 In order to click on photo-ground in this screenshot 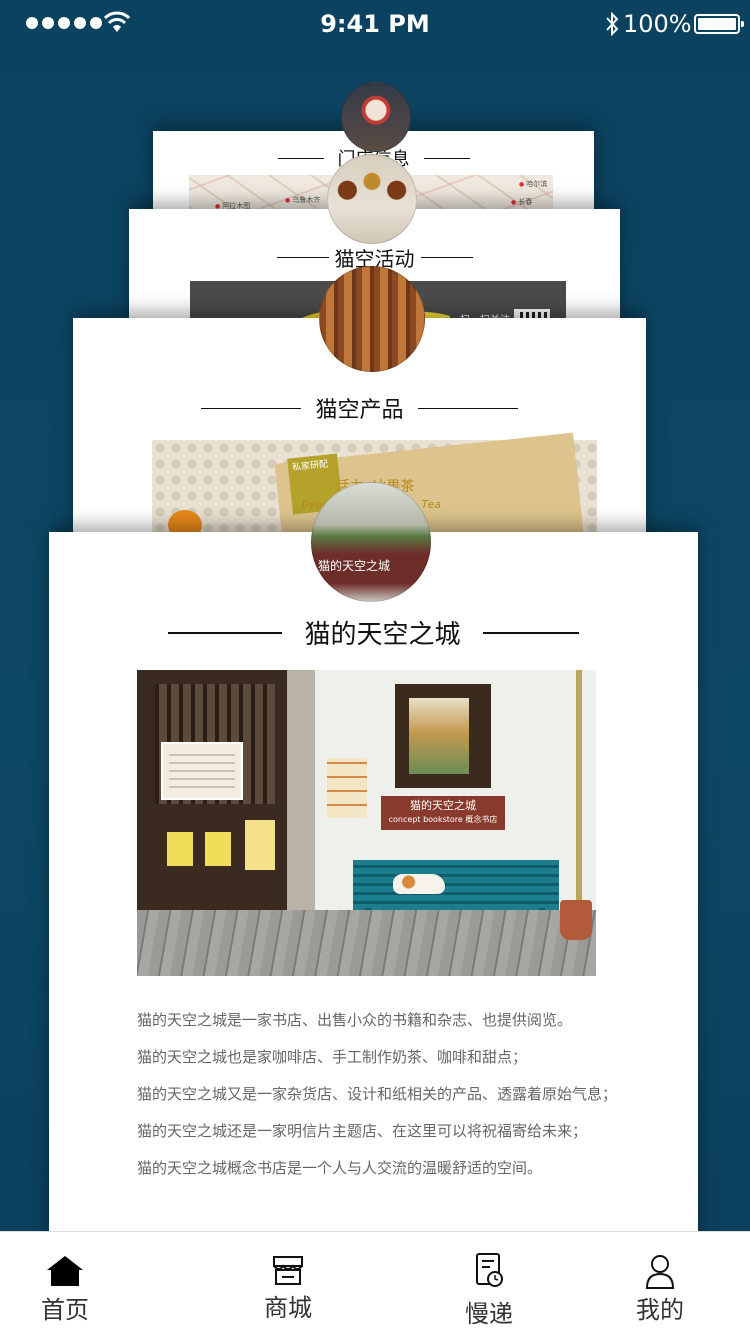, I will do `click(366, 943)`.